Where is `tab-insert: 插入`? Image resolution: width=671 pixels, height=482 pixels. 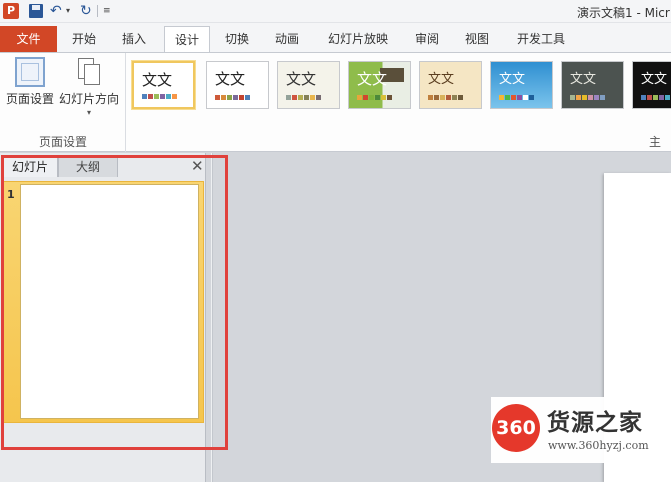 tab-insert: 插入 is located at coordinates (134, 39).